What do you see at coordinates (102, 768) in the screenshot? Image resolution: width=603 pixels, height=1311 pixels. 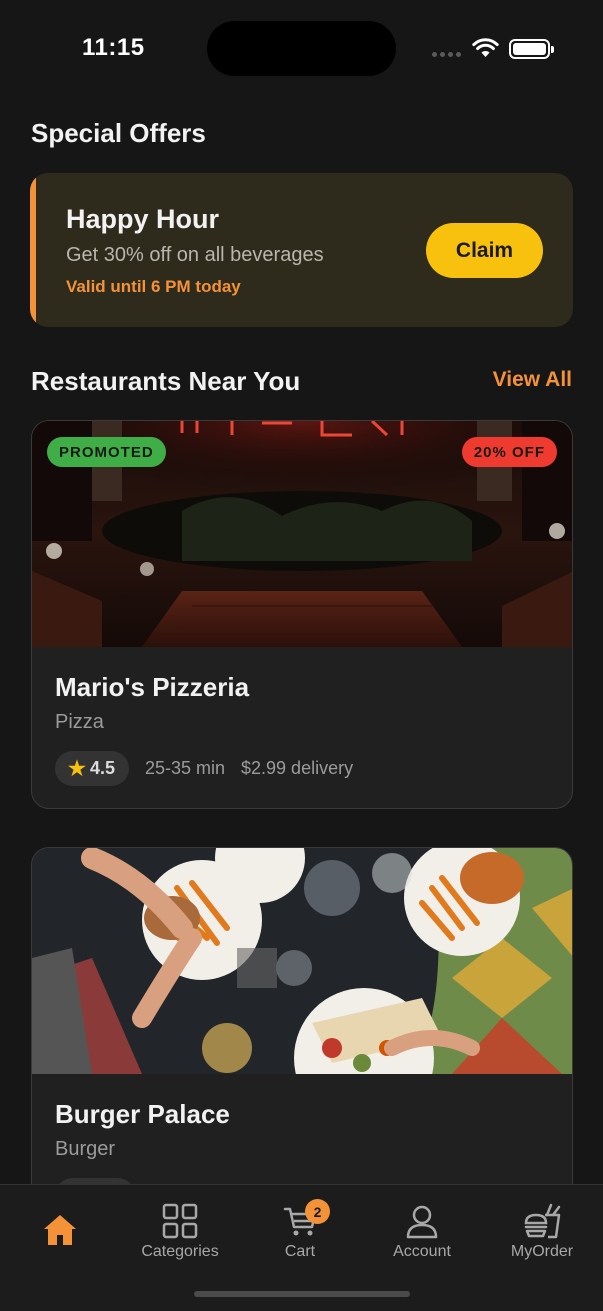 I see `rating-value: 4.5` at bounding box center [102, 768].